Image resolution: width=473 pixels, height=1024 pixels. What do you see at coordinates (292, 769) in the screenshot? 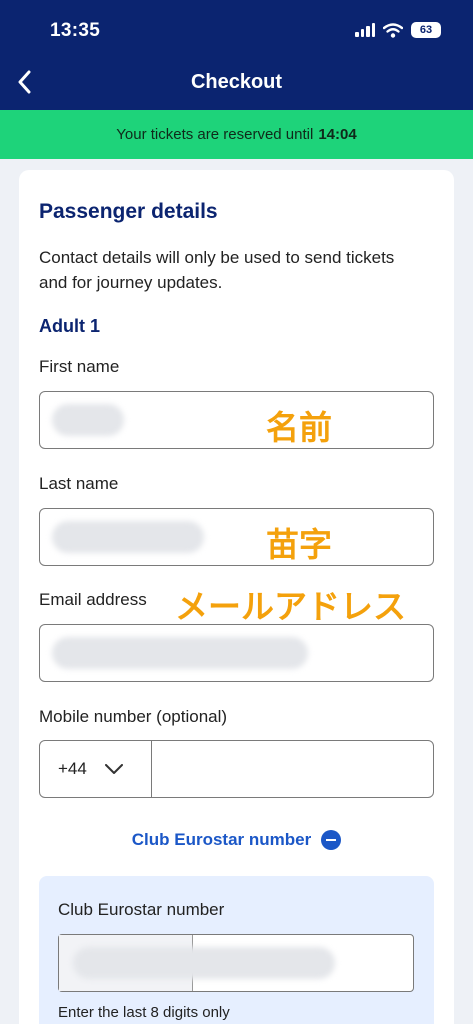
I see `mobile-number-input` at bounding box center [292, 769].